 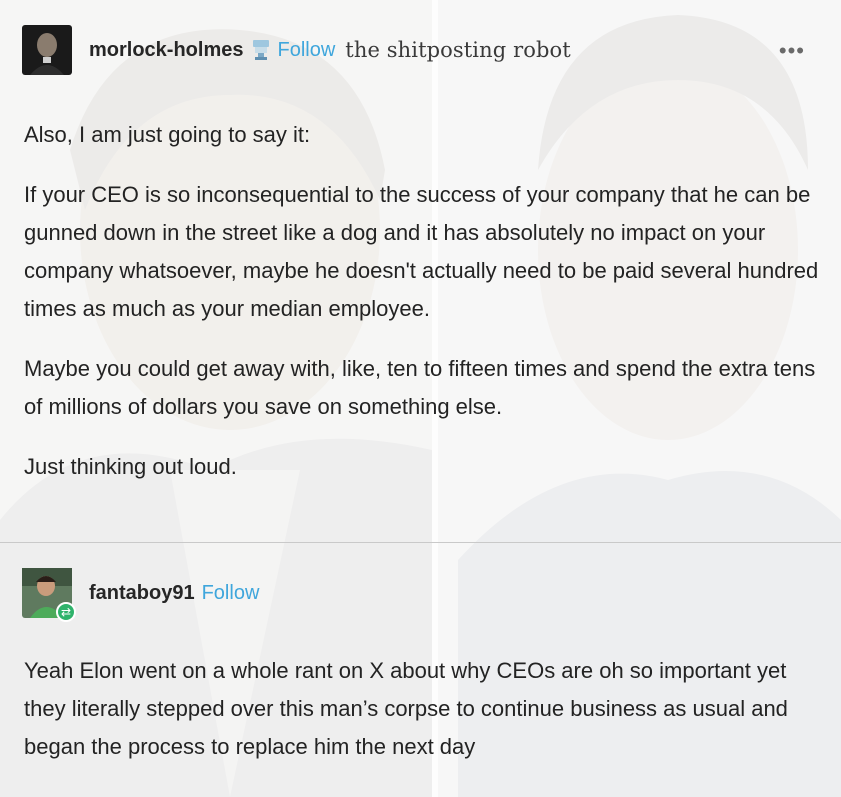 What do you see at coordinates (261, 50) in the screenshot?
I see `trophy-badge-icon` at bounding box center [261, 50].